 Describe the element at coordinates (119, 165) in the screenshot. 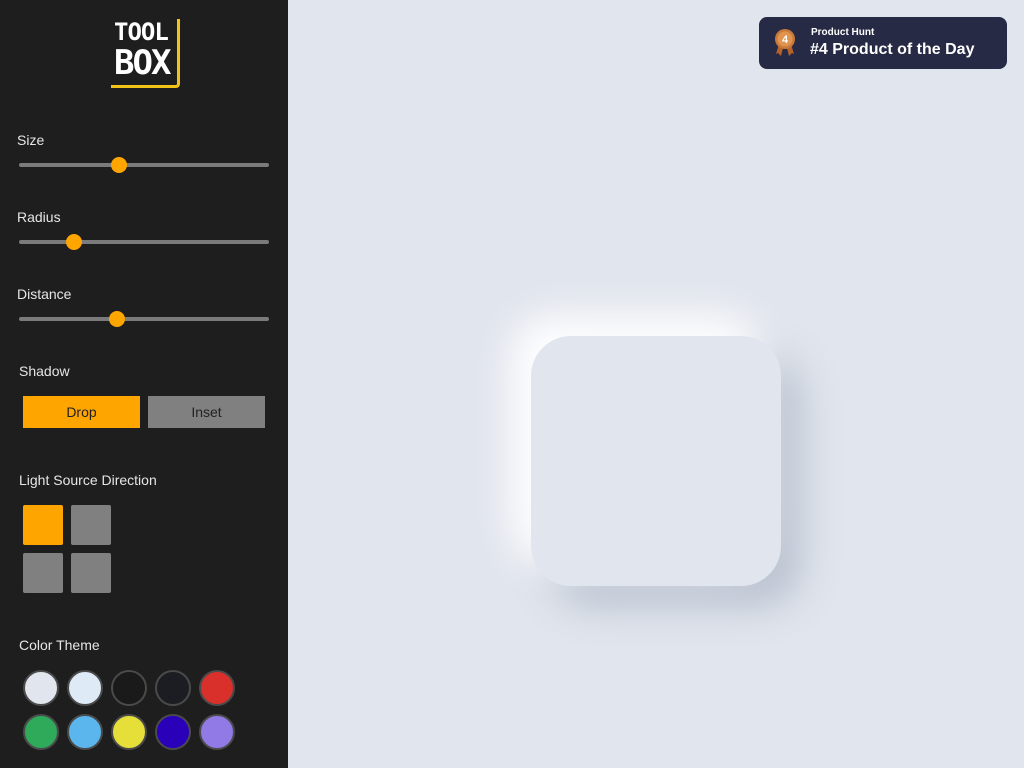

I see `size-slider-thumb` at that location.